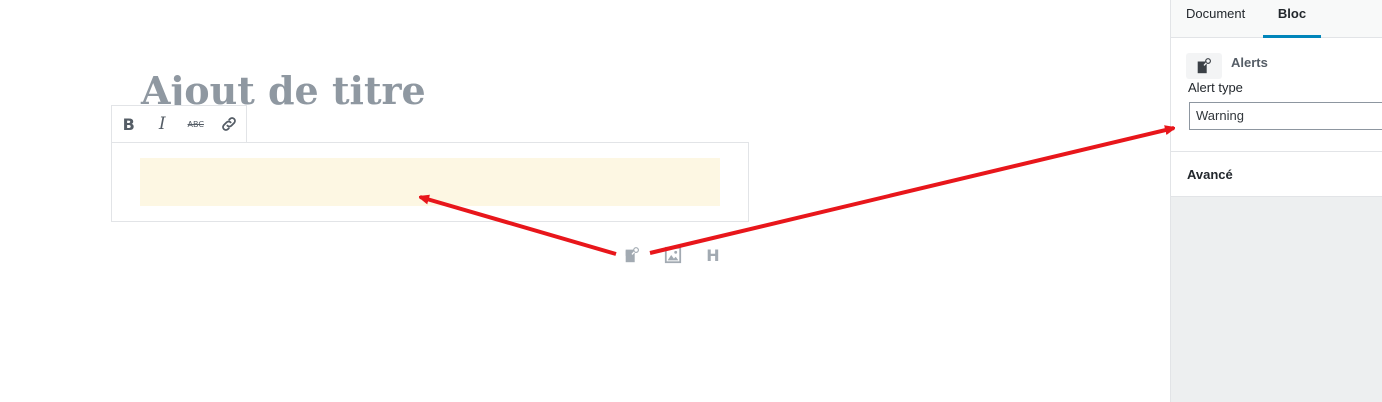 The width and height of the screenshot is (1382, 402). I want to click on block-name: Alerts, so click(1249, 62).